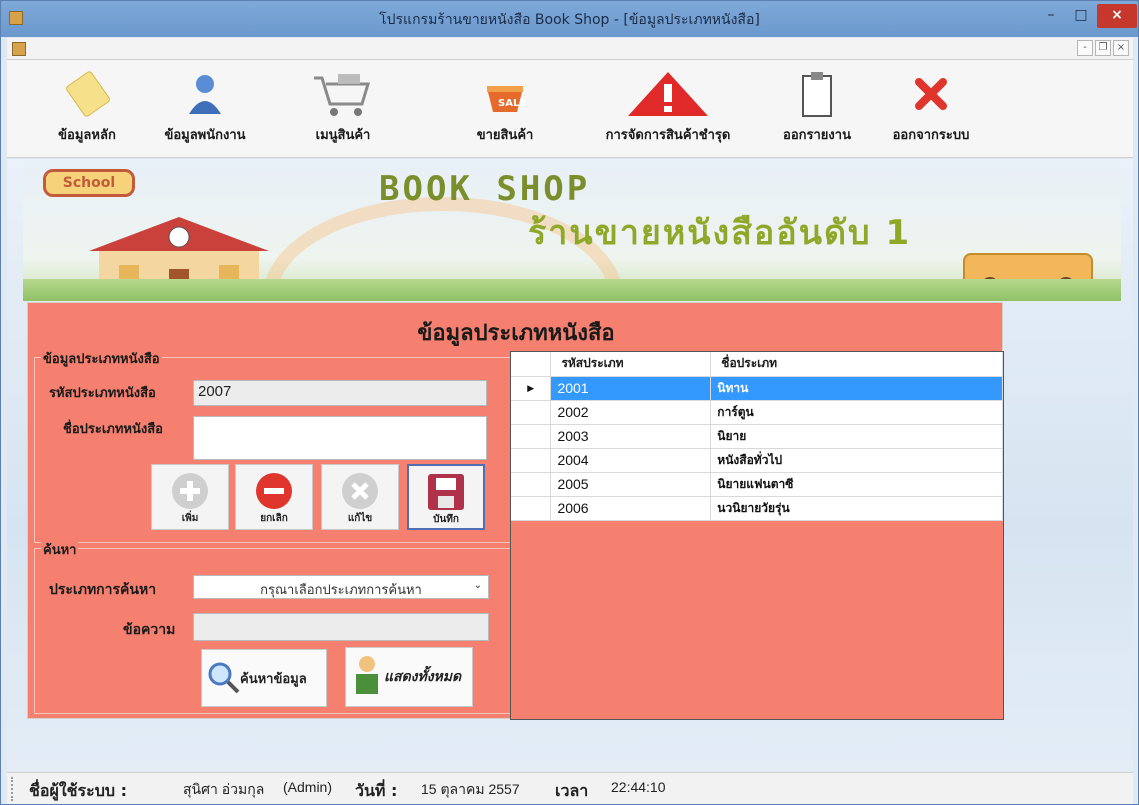 The image size is (1139, 805). What do you see at coordinates (631, 508) in the screenshot?
I see `cell-code: 2006` at bounding box center [631, 508].